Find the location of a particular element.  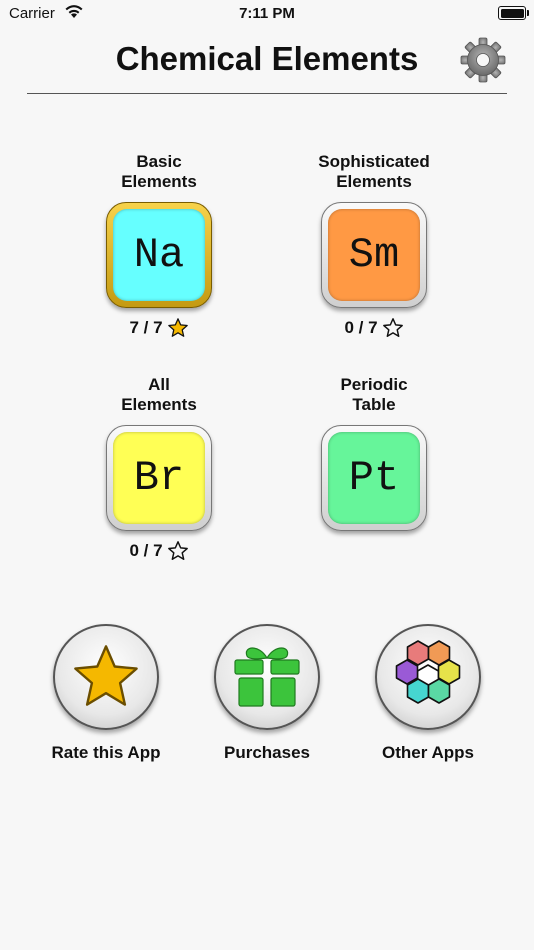

all-elements-tile: All Elements Br 0 / 7 is located at coordinates (159, 468).